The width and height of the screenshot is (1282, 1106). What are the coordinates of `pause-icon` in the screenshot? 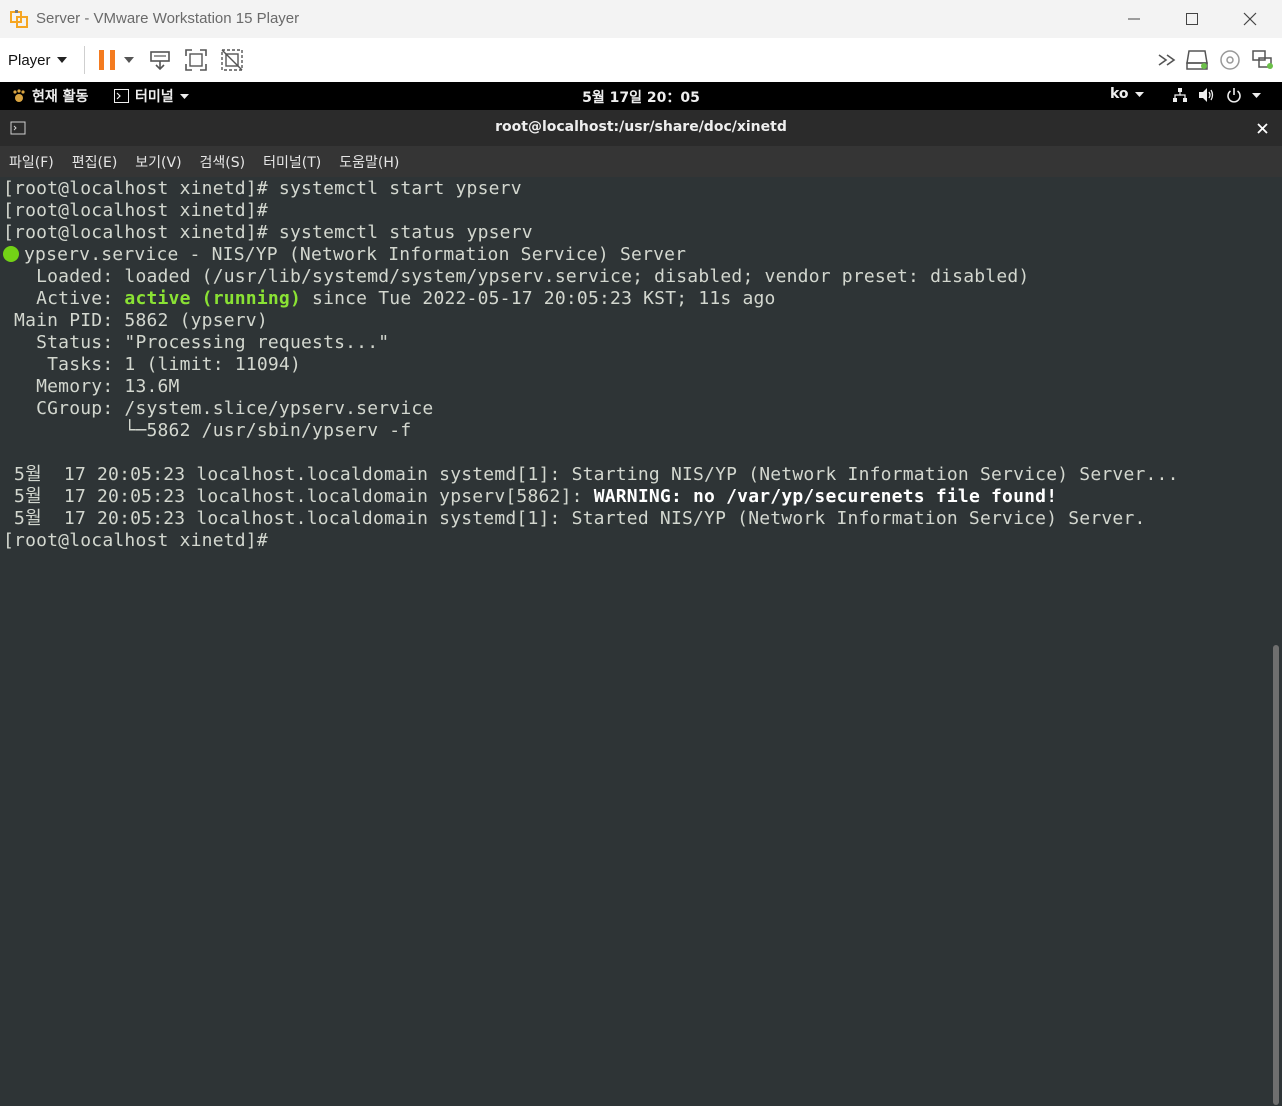 It's located at (107, 60).